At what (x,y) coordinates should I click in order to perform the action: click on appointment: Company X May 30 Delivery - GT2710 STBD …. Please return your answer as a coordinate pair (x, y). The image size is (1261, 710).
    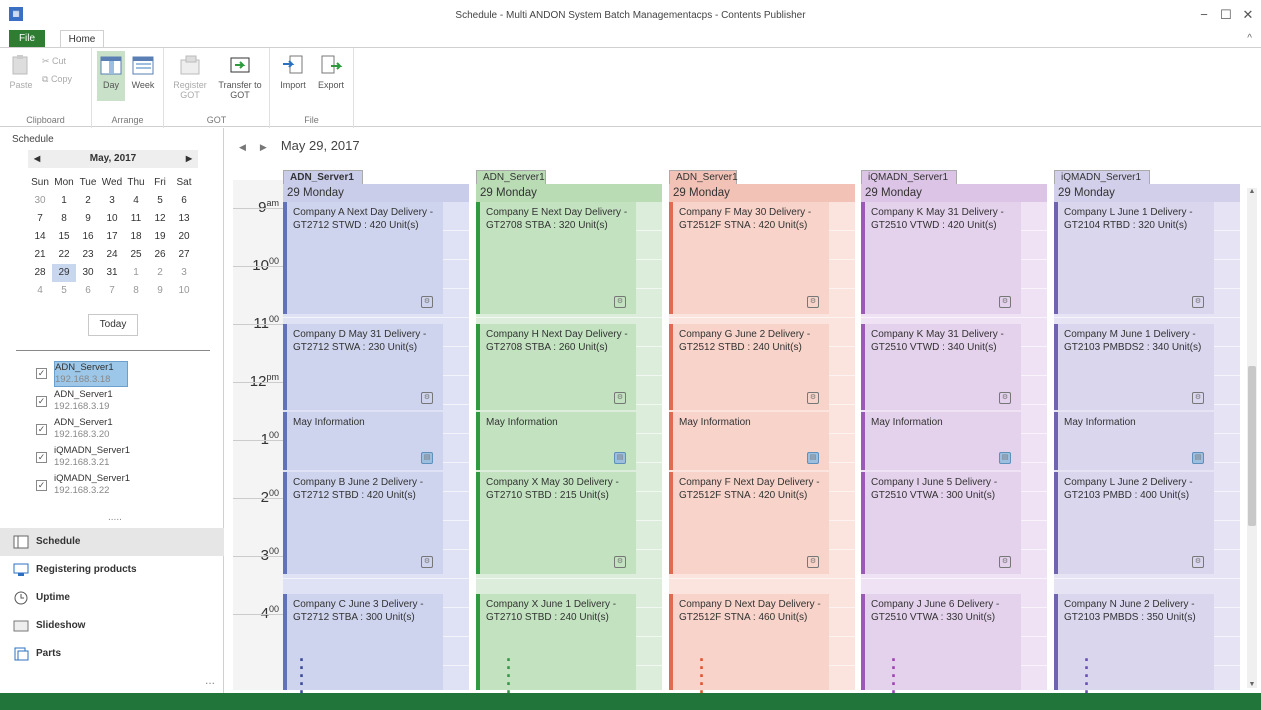
    Looking at the image, I should click on (556, 523).